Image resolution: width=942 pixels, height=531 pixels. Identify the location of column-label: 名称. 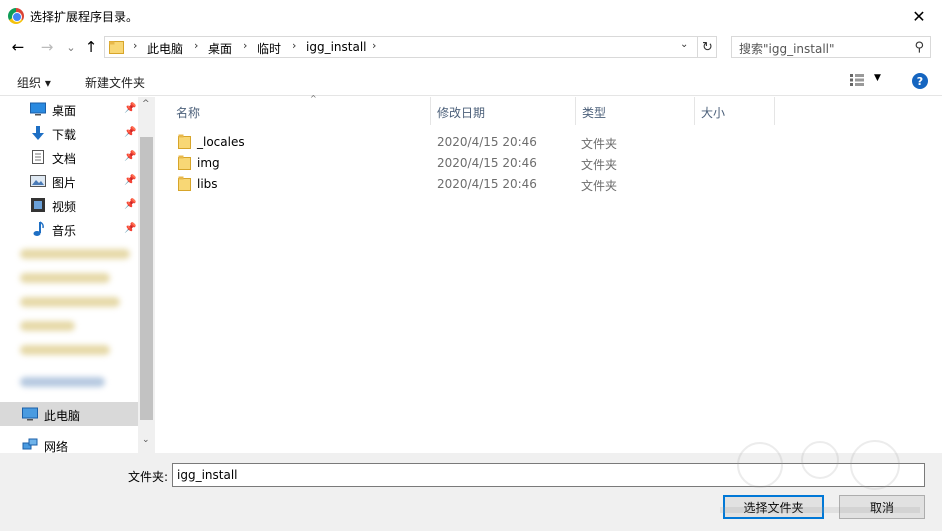
(188, 113).